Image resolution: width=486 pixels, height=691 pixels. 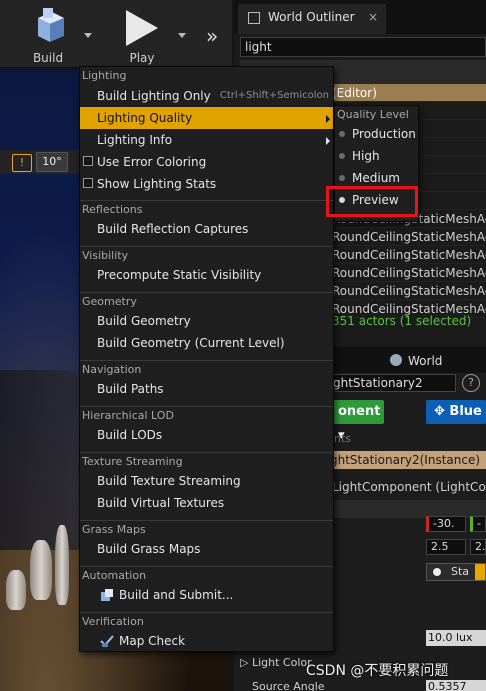 I want to click on quality-option-label: Medium, so click(x=376, y=178).